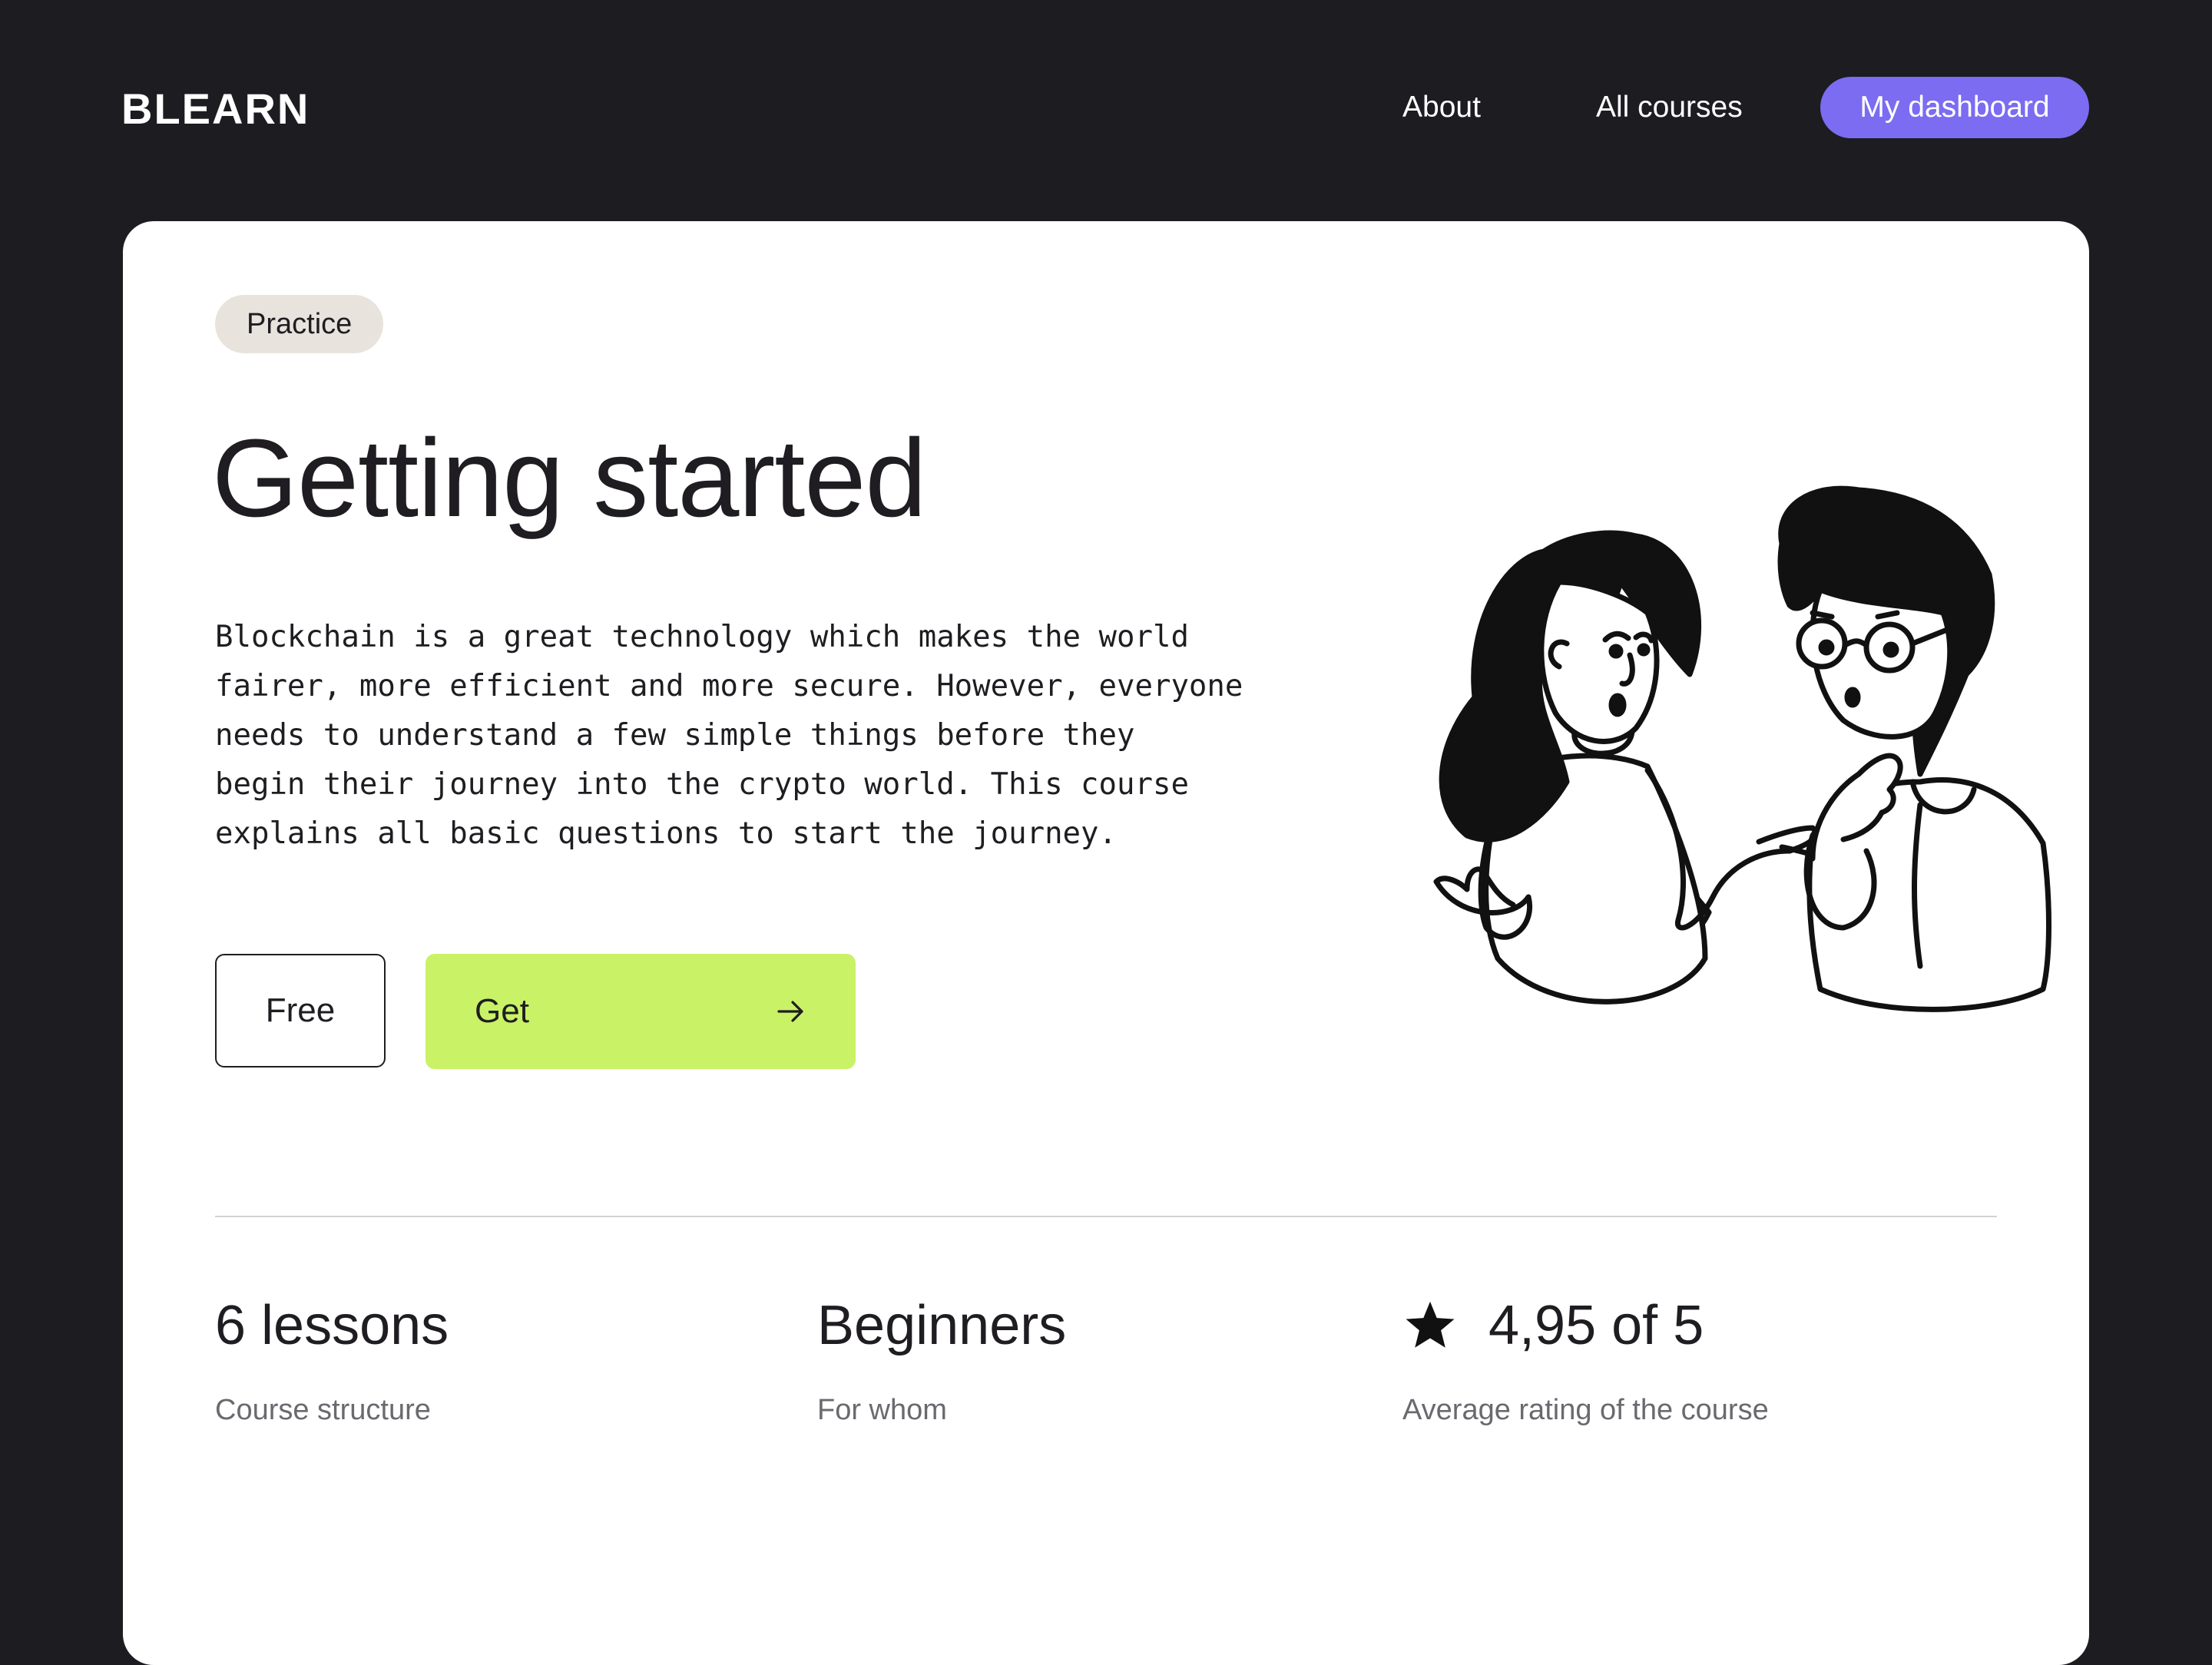 The image size is (2212, 1665). What do you see at coordinates (300, 1011) in the screenshot?
I see `price-free-button: Free` at bounding box center [300, 1011].